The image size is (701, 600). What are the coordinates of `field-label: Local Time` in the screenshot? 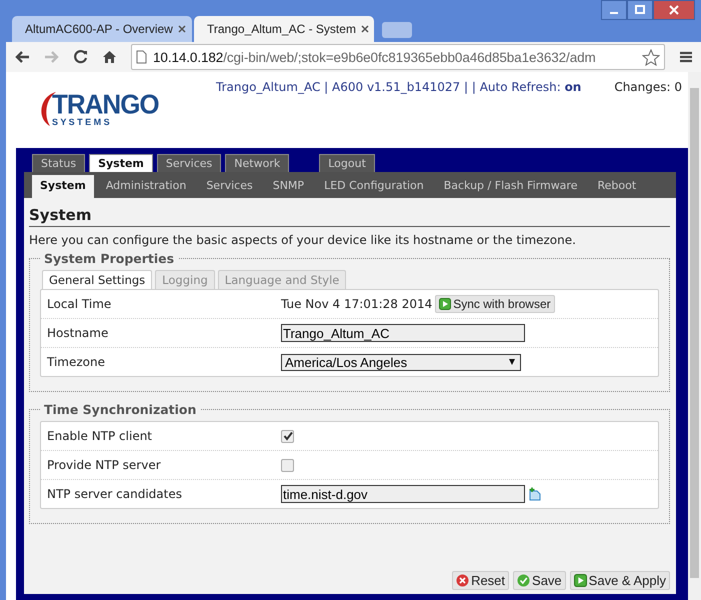 It's located at (79, 304).